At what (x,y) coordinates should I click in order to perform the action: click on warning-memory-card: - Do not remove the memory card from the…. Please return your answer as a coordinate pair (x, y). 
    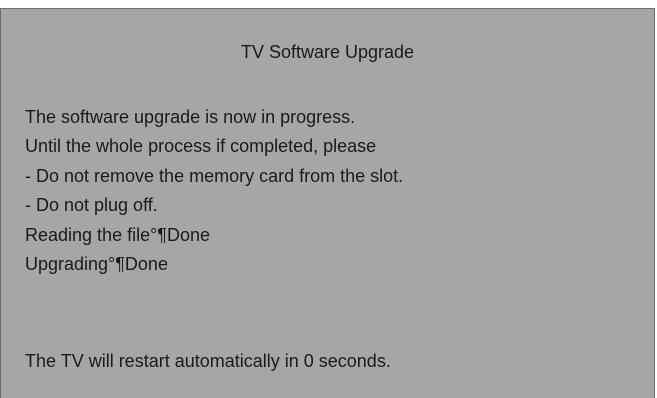
    Looking at the image, I should click on (214, 175).